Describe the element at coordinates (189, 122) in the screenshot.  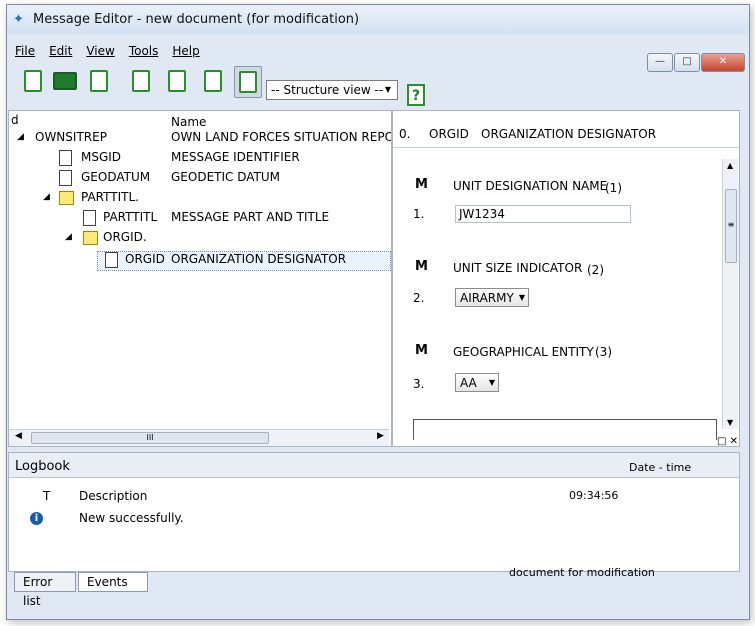
I see `tree-col-name: Name` at that location.